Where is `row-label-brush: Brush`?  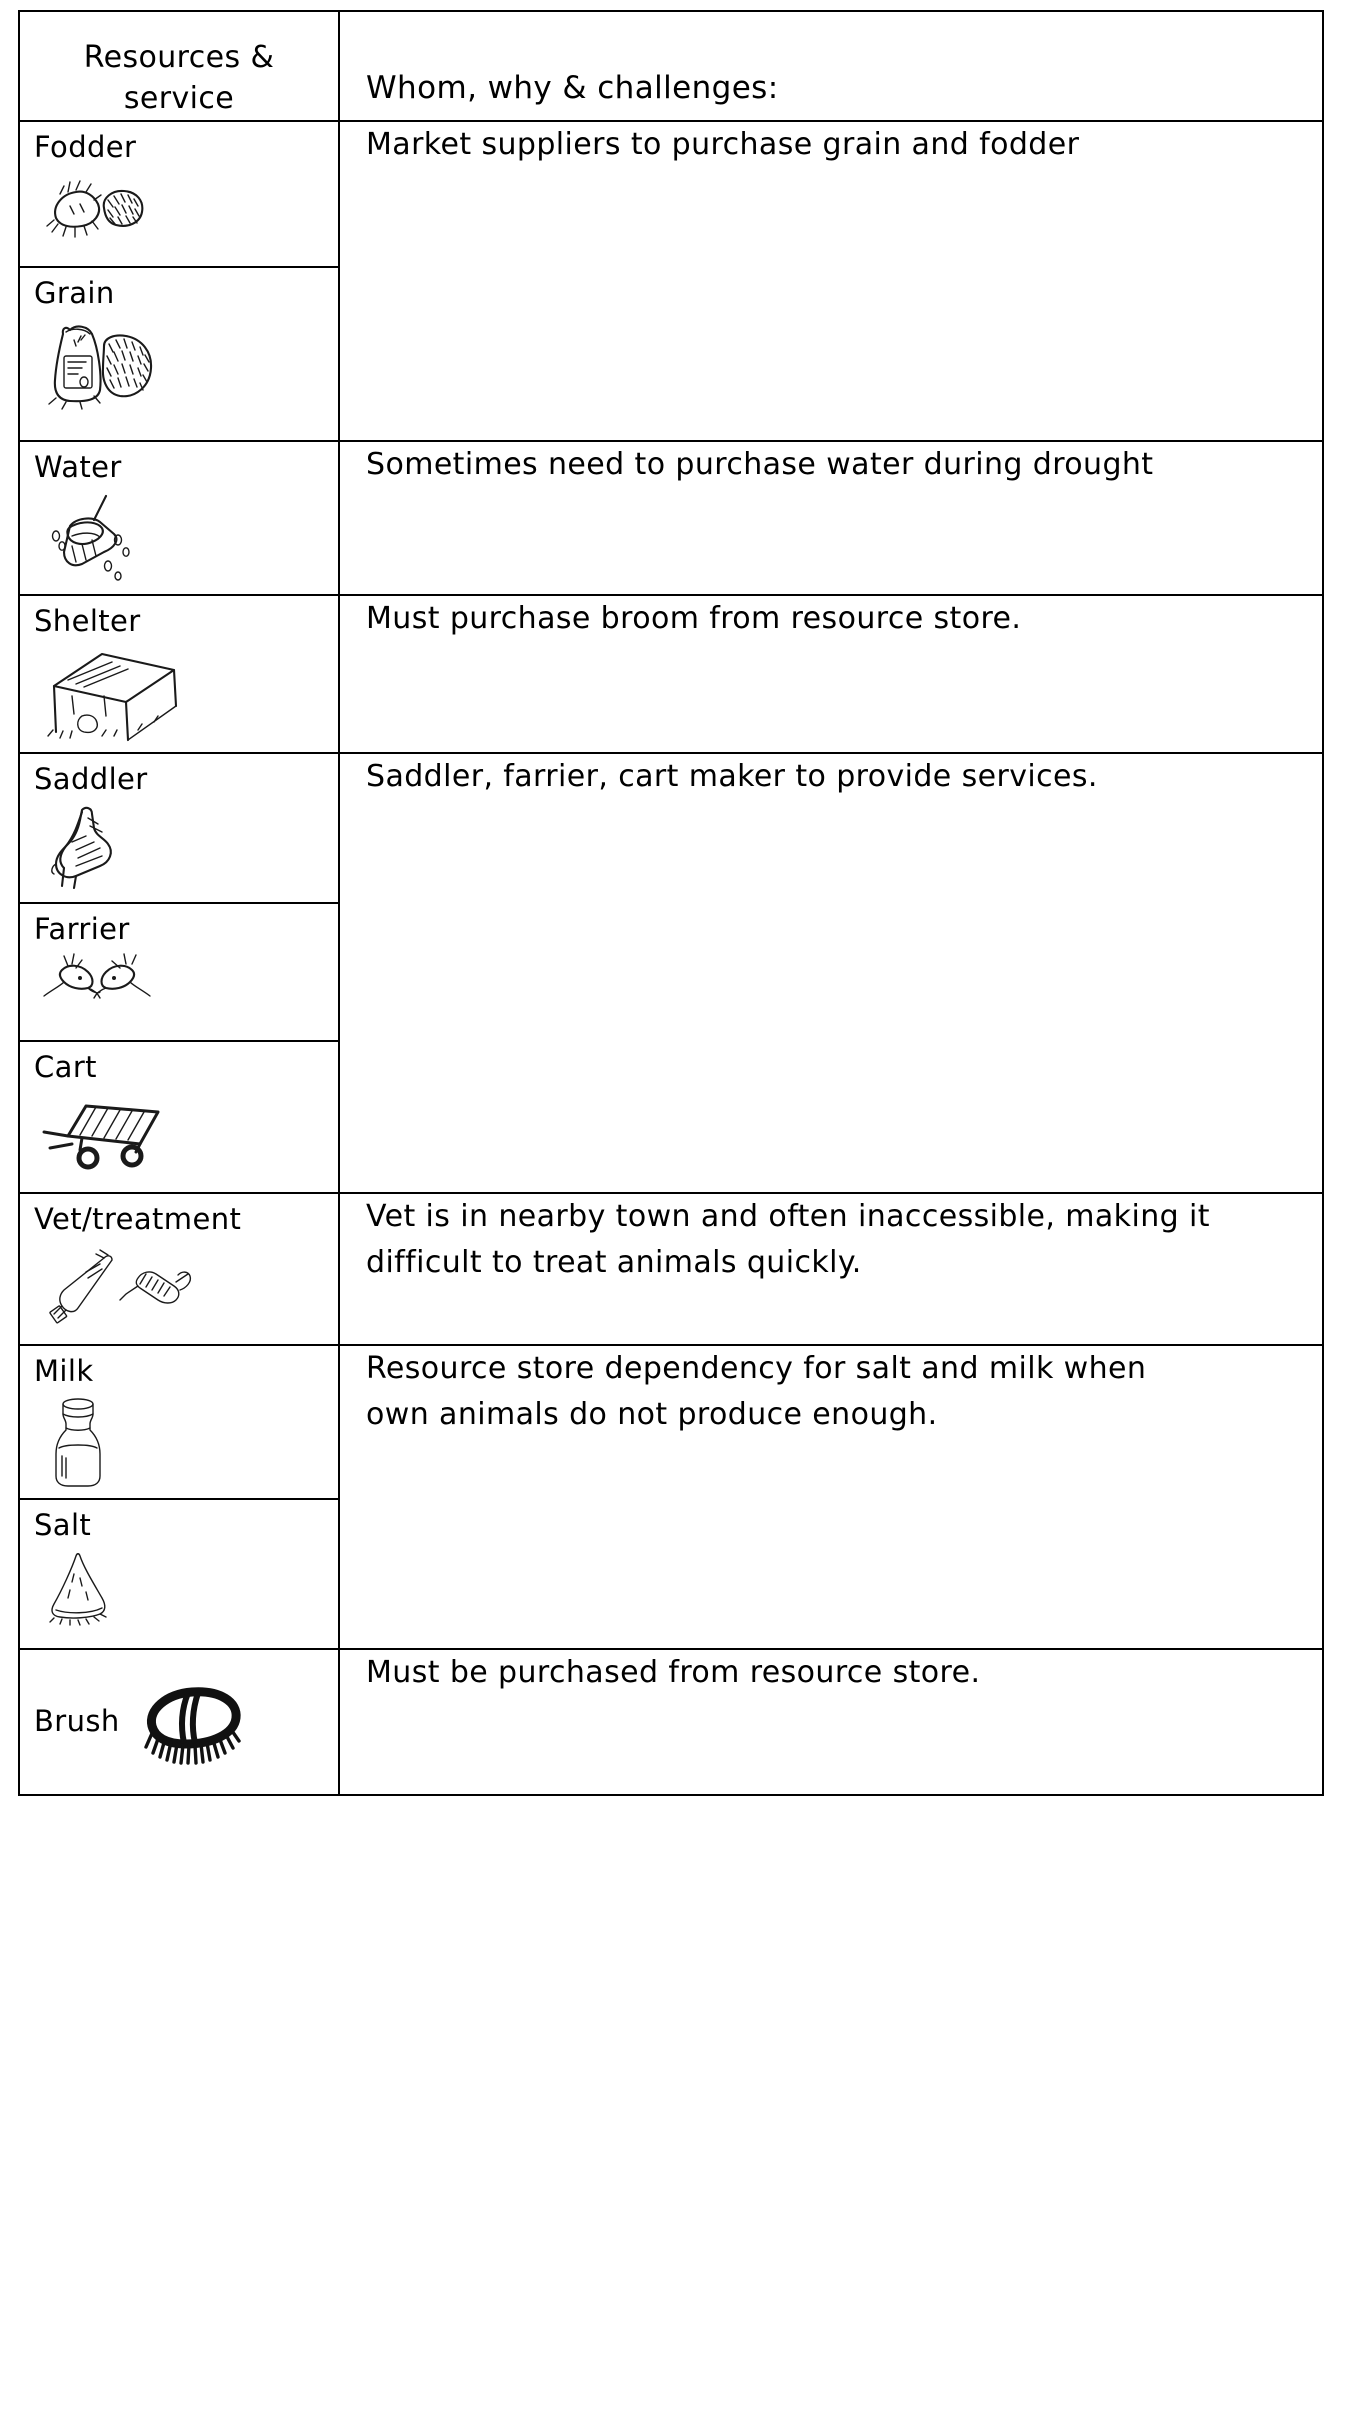 row-label-brush: Brush is located at coordinates (77, 1720).